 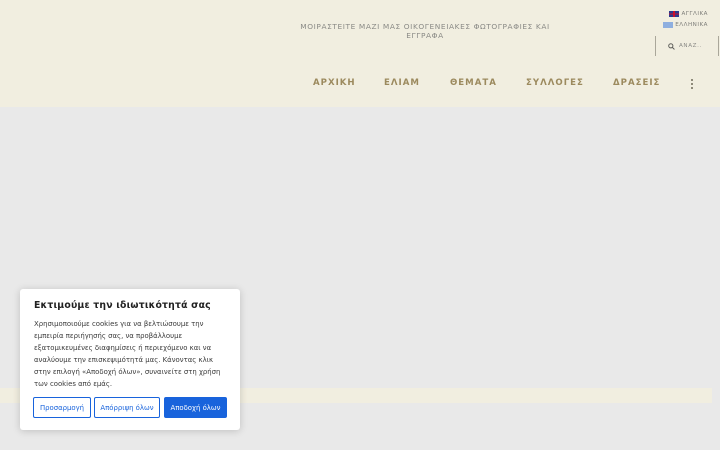 I want to click on search-input: ΑΝΑΖ.., so click(x=687, y=46).